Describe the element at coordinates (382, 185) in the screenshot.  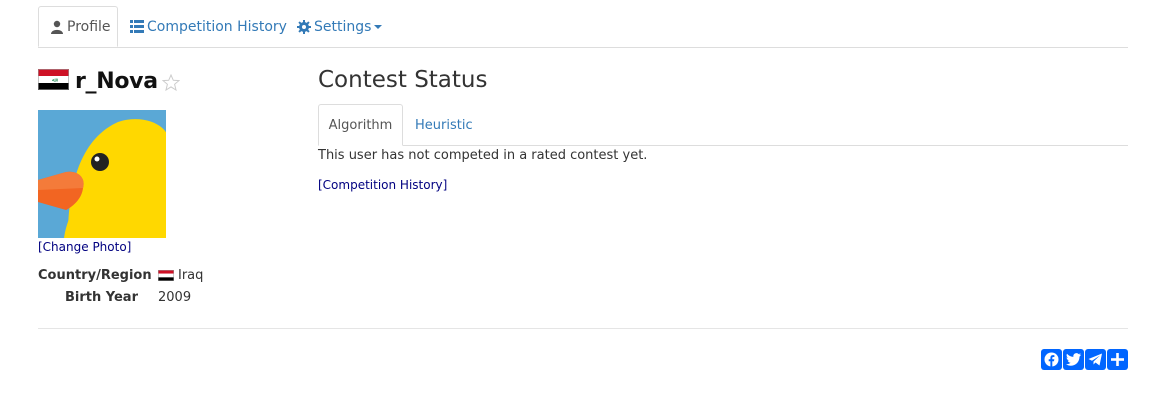
I see `competition-history-link: [Competition History]` at that location.